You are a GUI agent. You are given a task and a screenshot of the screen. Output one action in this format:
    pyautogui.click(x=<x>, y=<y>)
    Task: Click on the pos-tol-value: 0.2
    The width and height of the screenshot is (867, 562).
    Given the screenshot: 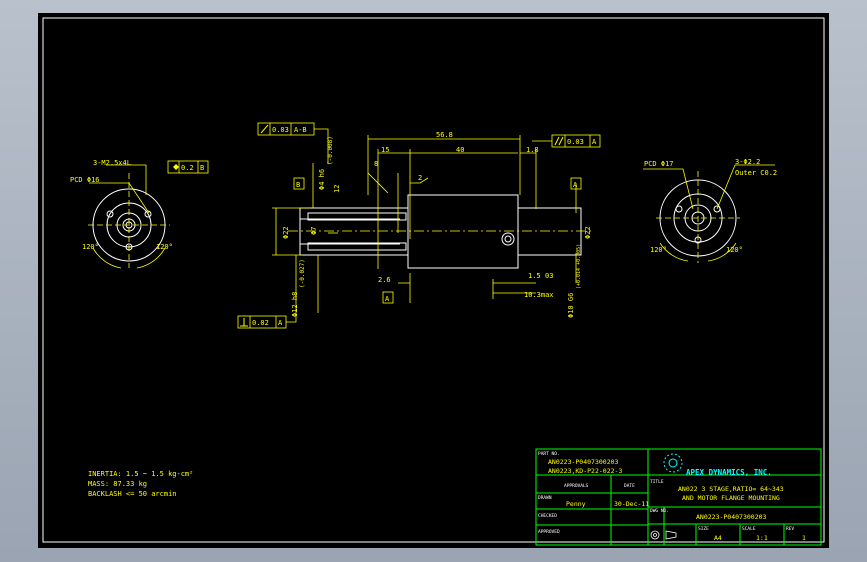 What is the action you would take?
    pyautogui.click(x=187, y=168)
    